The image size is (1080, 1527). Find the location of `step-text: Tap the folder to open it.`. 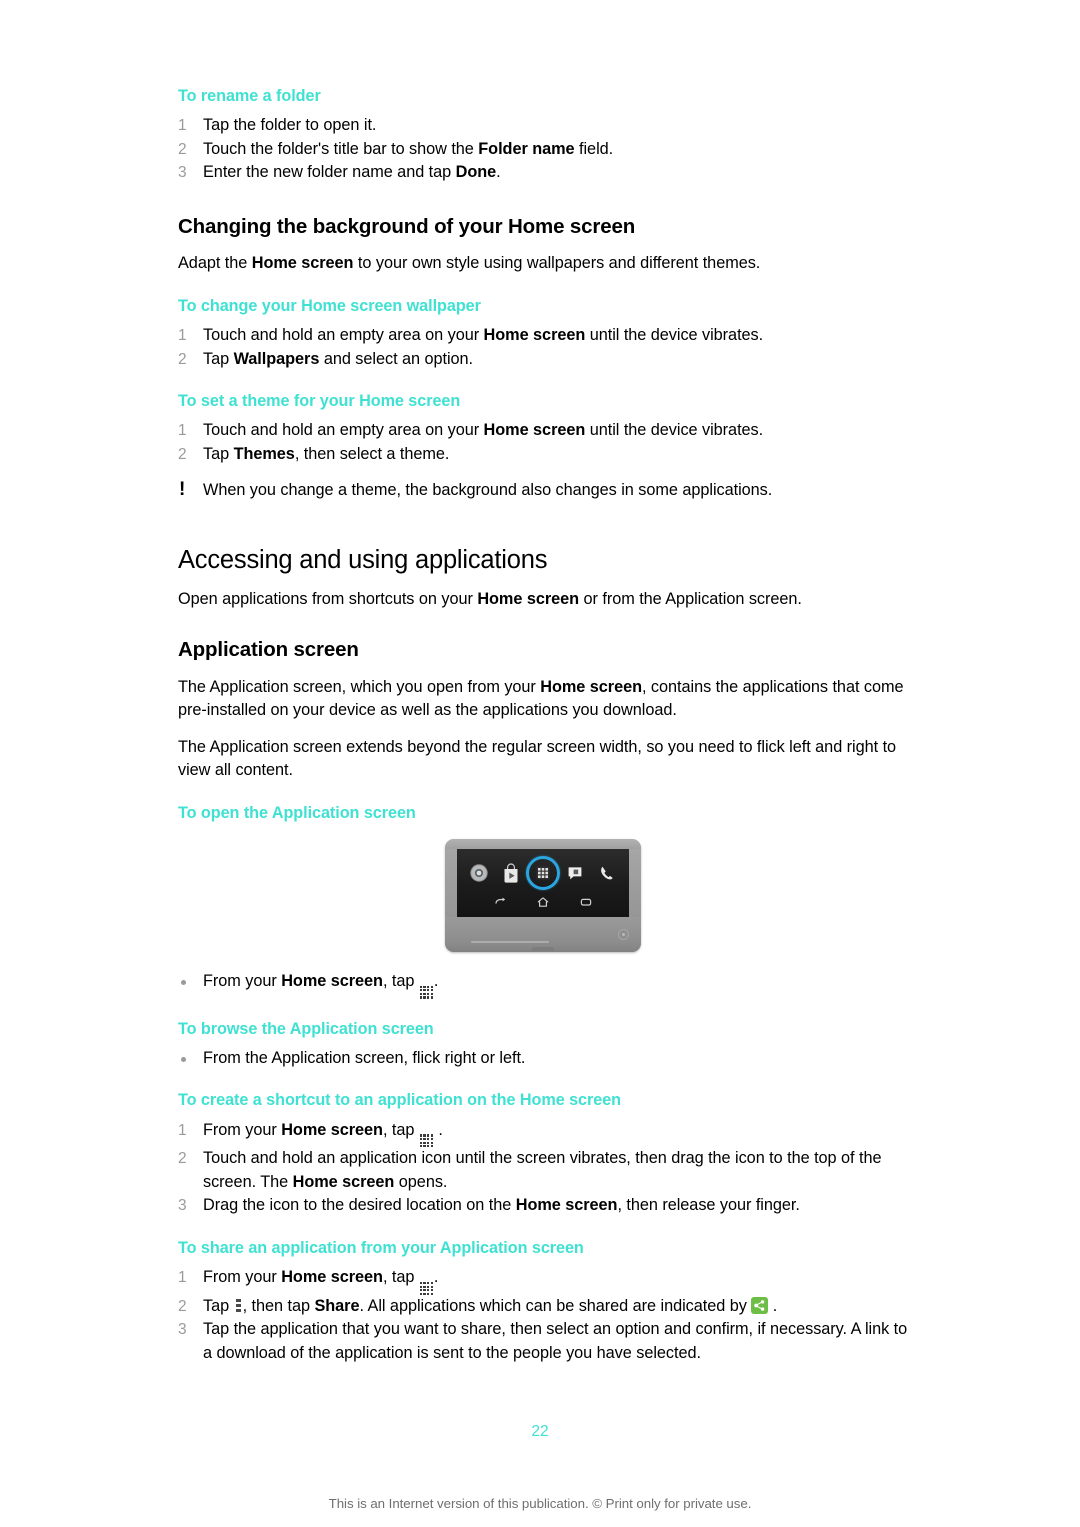

step-text: Tap the folder to open it. is located at coordinates (290, 125).